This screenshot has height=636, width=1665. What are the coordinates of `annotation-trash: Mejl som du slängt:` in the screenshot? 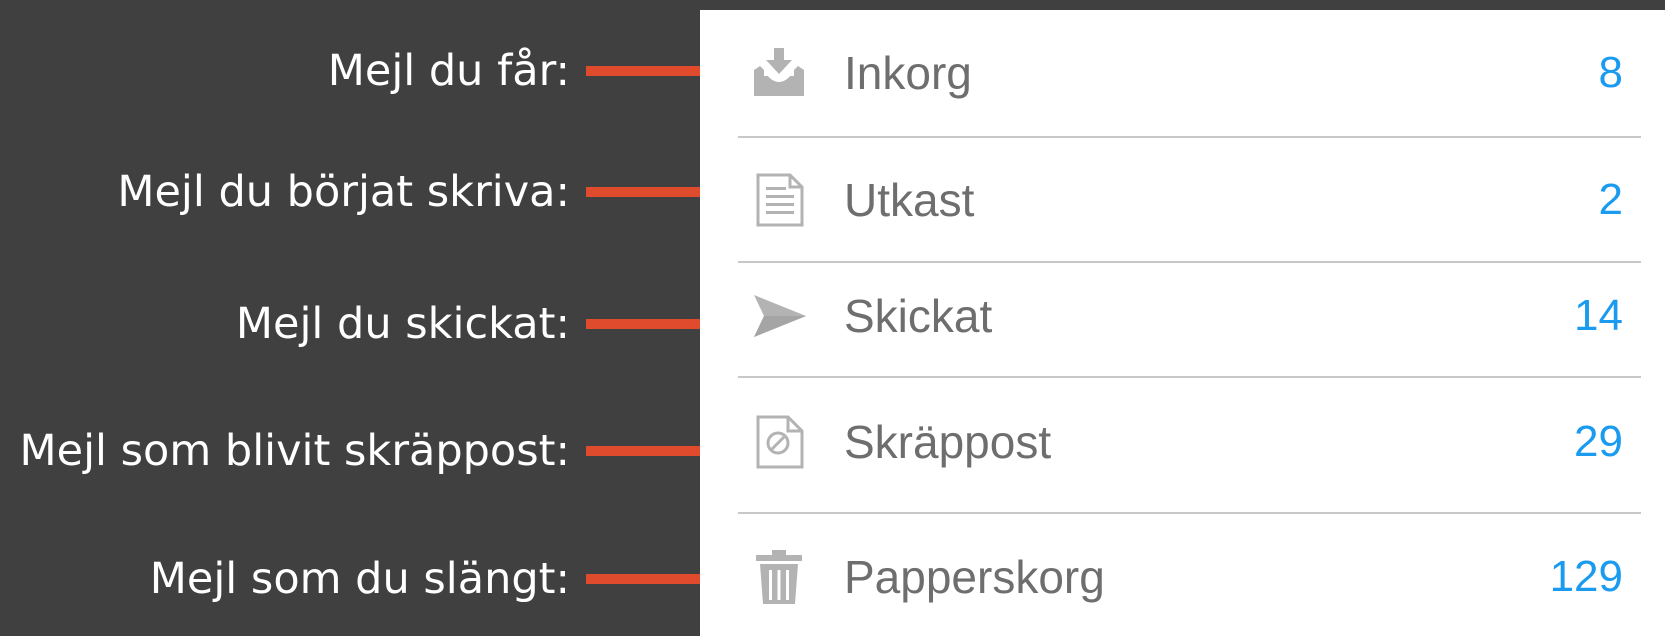 It's located at (375, 579).